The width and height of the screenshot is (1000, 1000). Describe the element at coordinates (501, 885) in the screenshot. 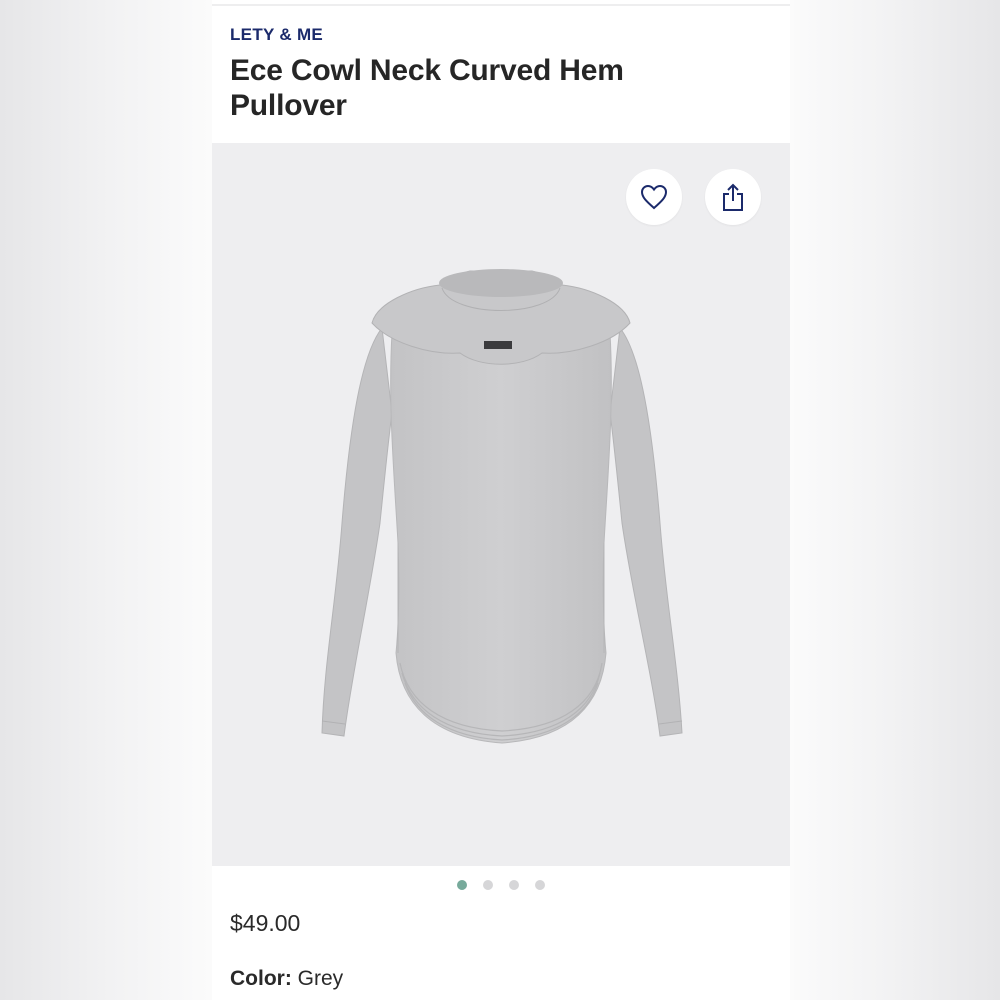

I see `gallery-pagination` at that location.